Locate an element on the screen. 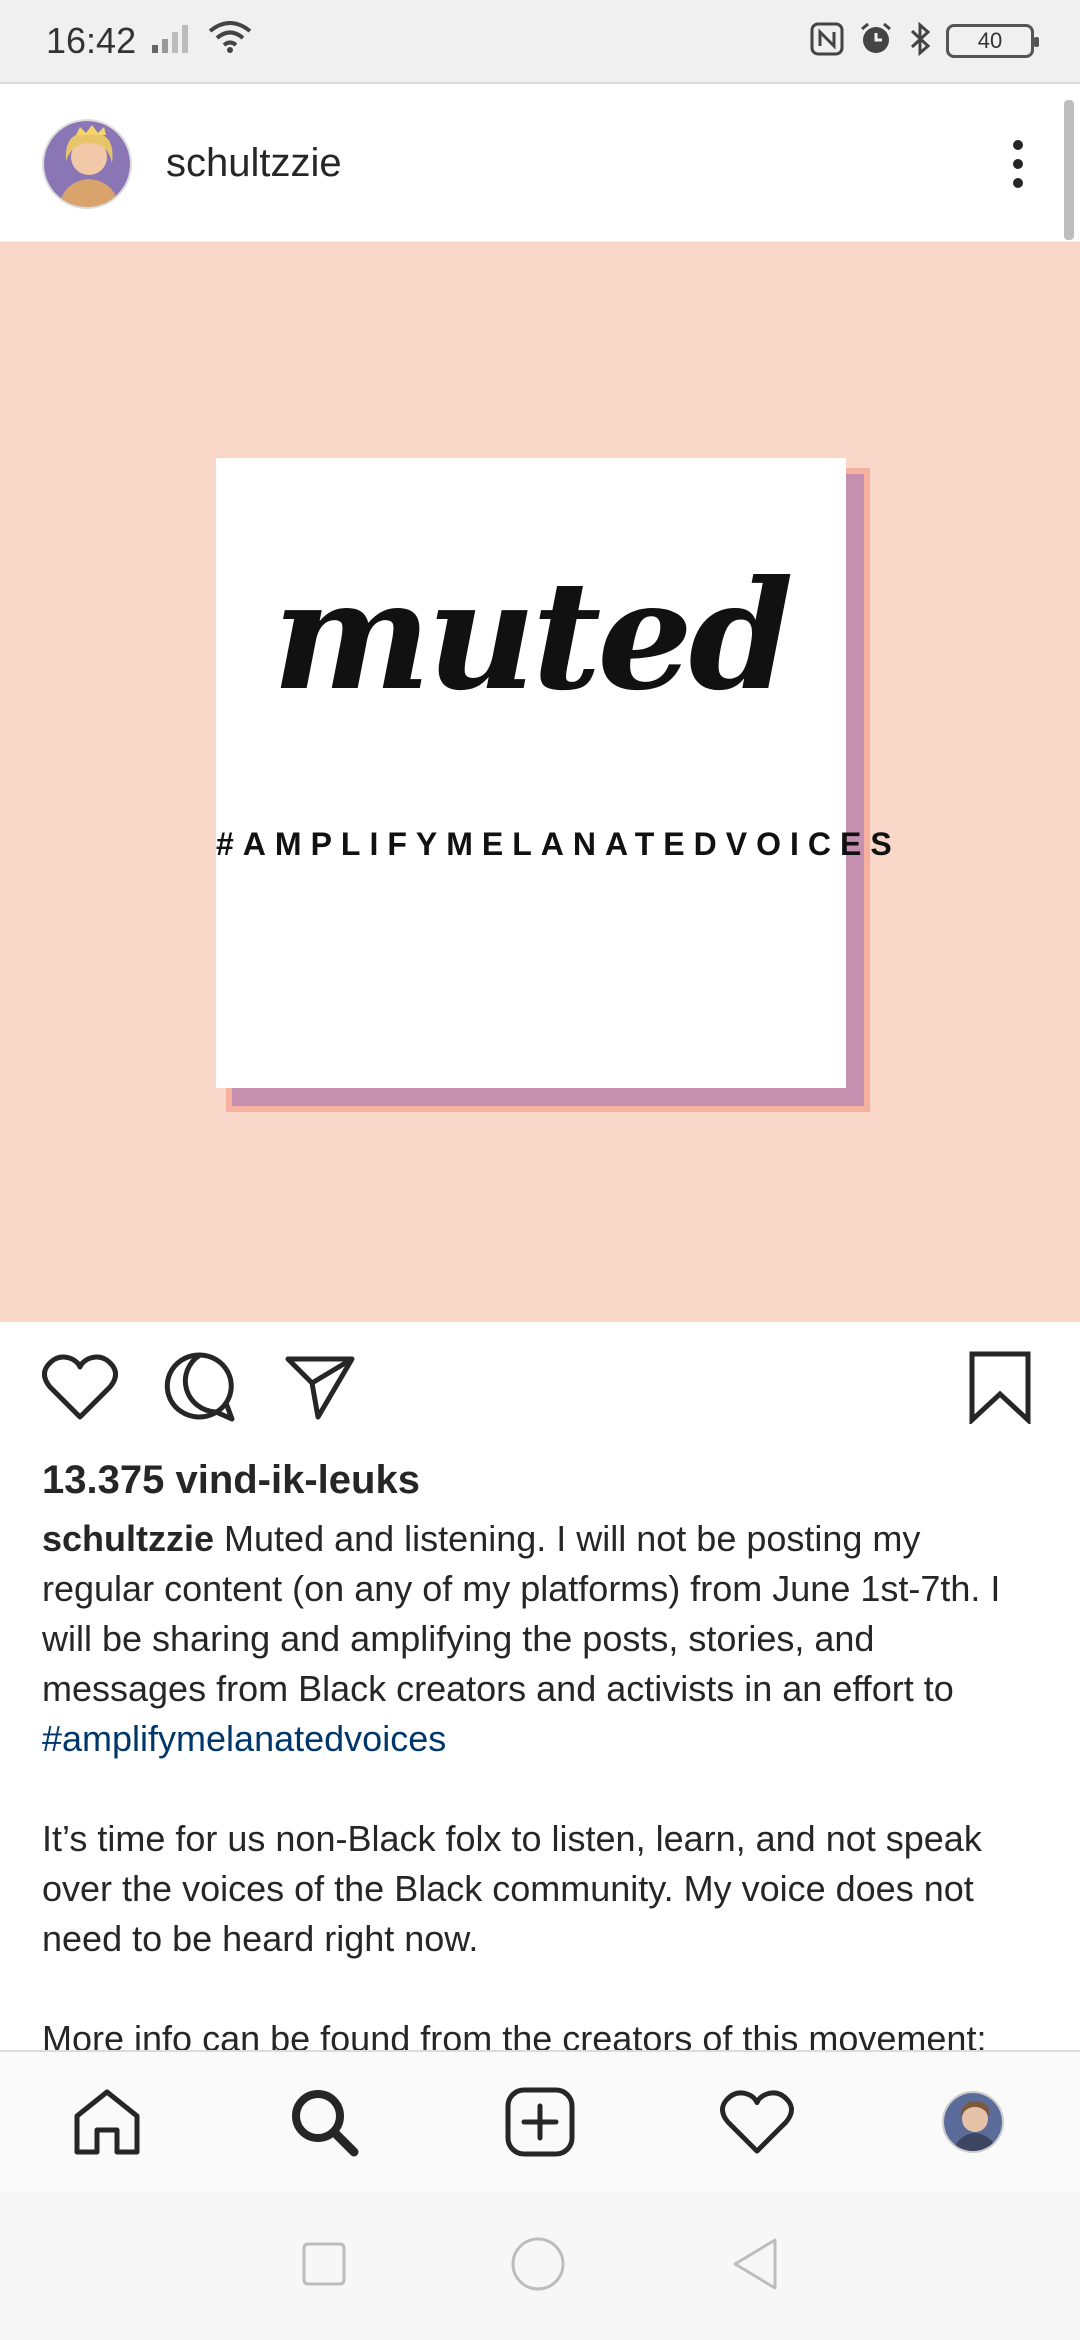 The width and height of the screenshot is (1080, 2340). bluetooth-icon is located at coordinates (920, 41).